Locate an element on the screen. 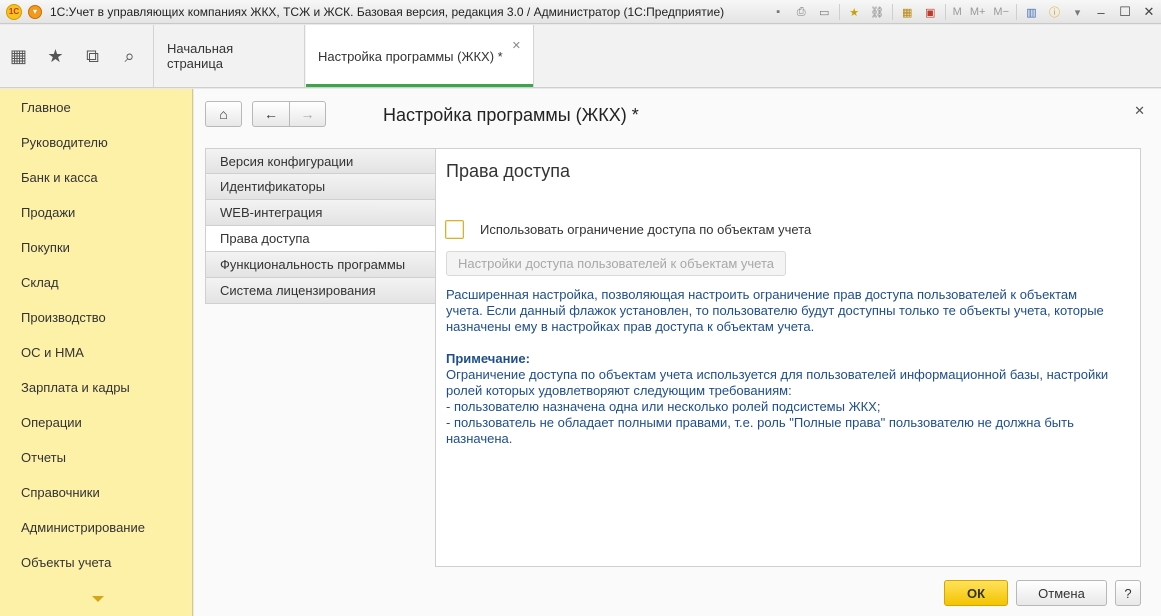  home-icon: ⌂ is located at coordinates (223, 114).